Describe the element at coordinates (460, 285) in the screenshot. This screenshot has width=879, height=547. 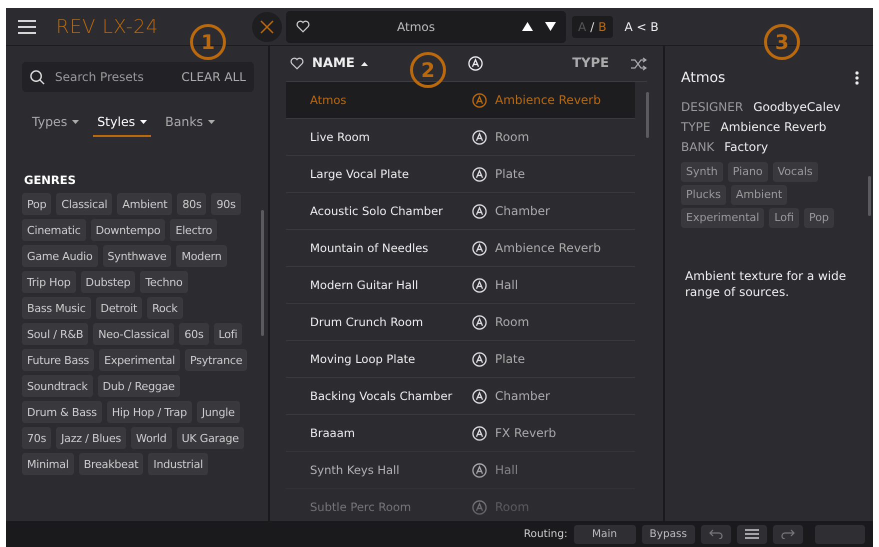
I see `preset-row: Modern Guitar Hall Hall` at that location.